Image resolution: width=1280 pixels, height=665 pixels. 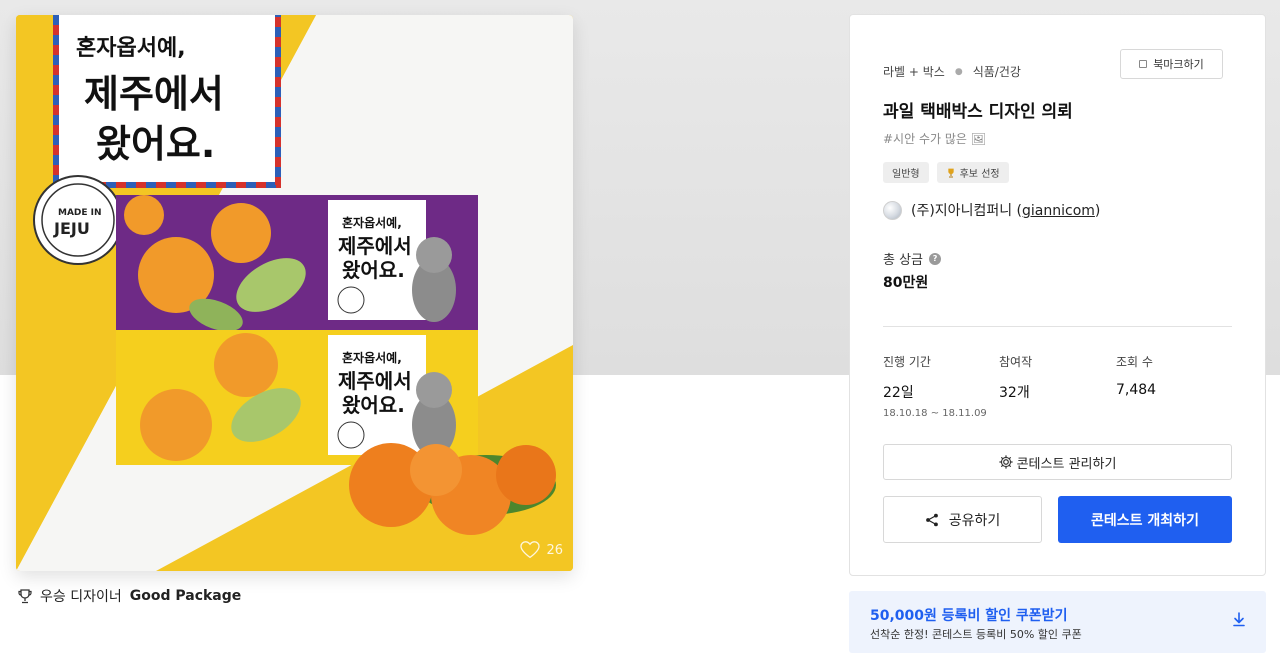 I want to click on like-counter: 26, so click(x=541, y=550).